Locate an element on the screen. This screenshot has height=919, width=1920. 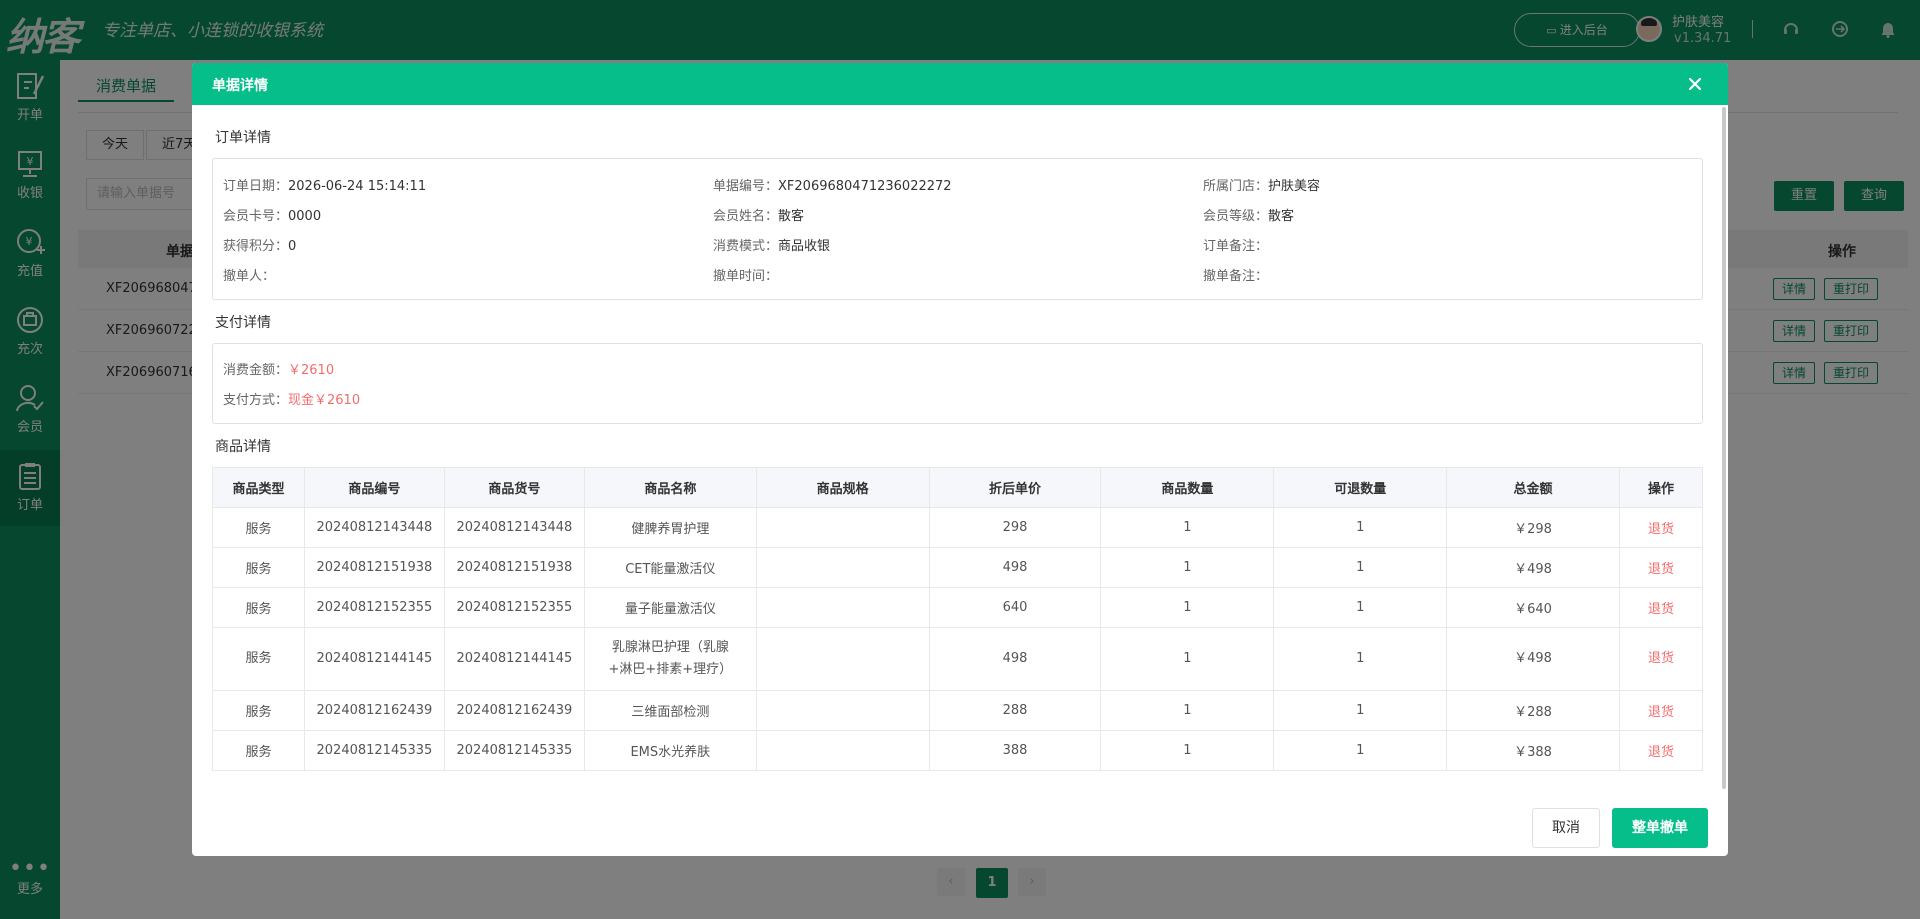
section-title-goods: 商品详情 is located at coordinates (243, 447).